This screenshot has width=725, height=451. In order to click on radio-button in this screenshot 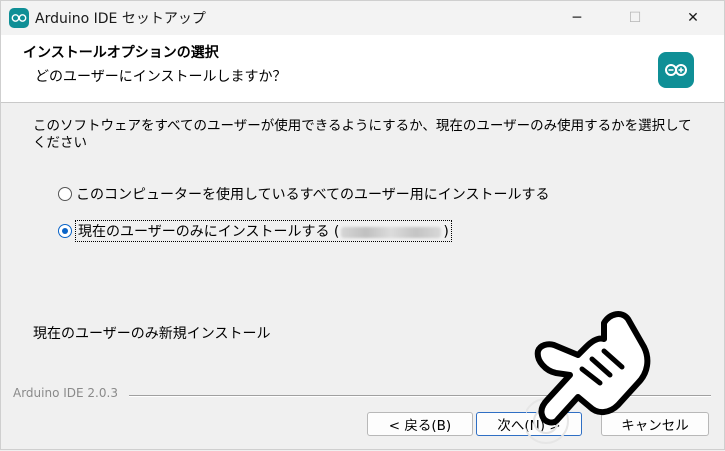, I will do `click(65, 194)`.